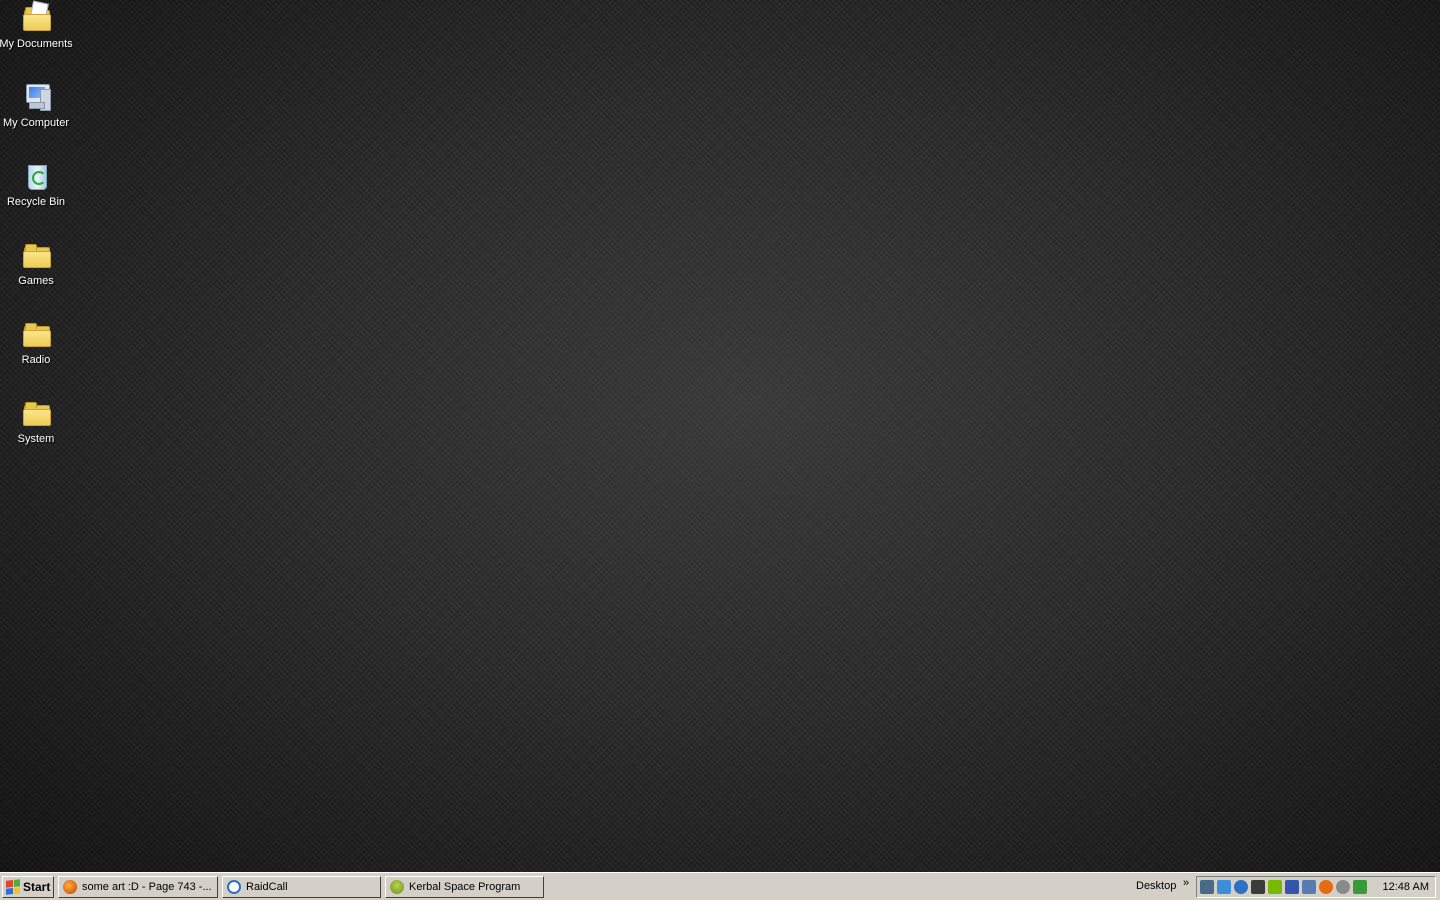 Image resolution: width=1440 pixels, height=900 pixels. I want to click on taskbar-button-raidcall: RaidCall, so click(301, 886).